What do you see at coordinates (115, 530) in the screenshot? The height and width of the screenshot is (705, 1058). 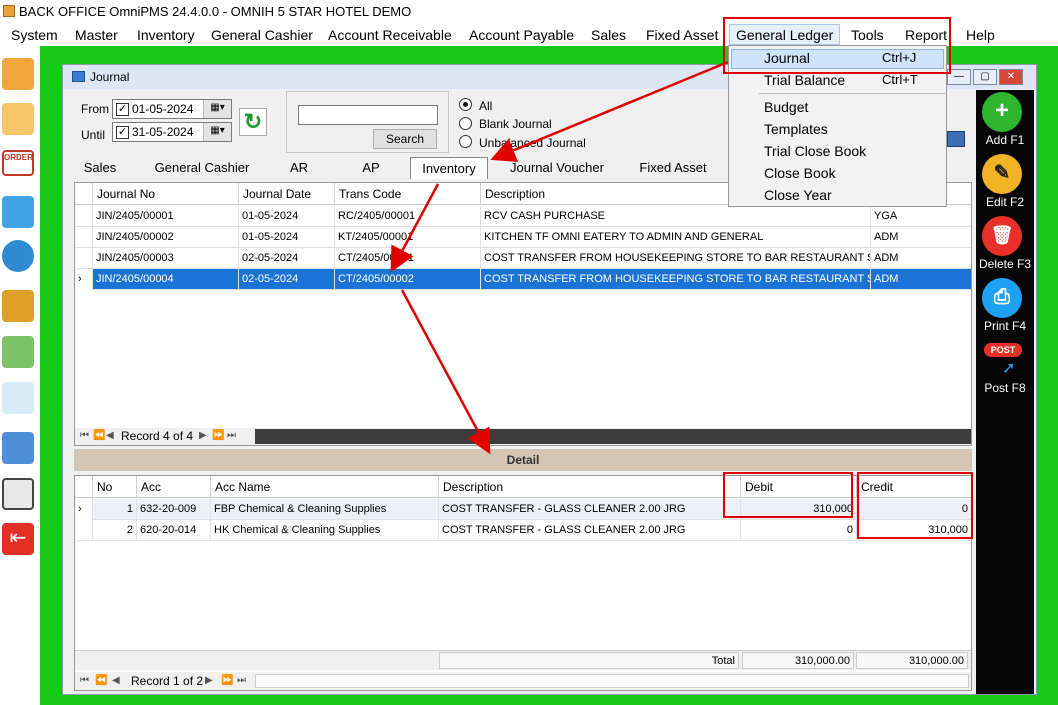 I see `no-cell: 2` at bounding box center [115, 530].